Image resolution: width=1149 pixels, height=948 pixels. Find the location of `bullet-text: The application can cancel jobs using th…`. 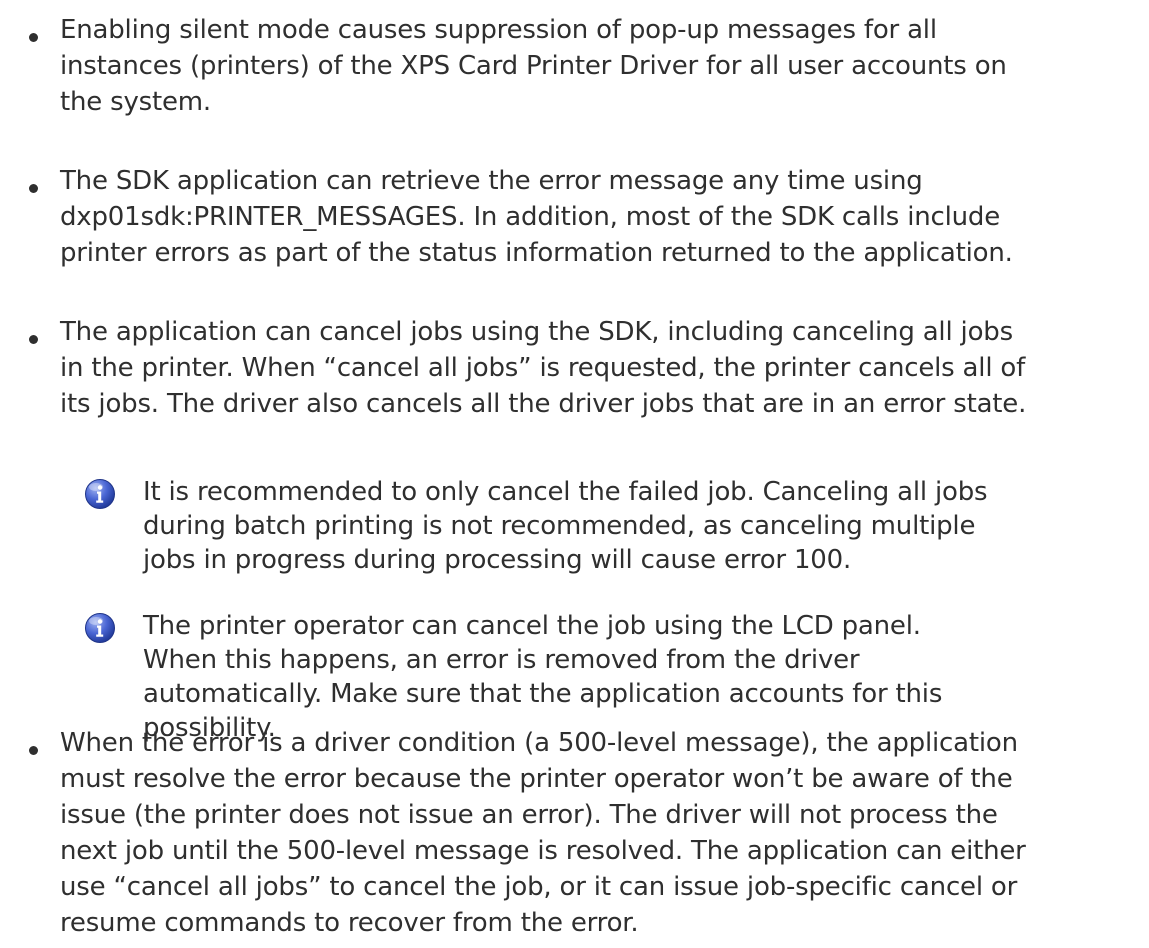

bullet-text: The application can cancel jobs using th… is located at coordinates (543, 368).